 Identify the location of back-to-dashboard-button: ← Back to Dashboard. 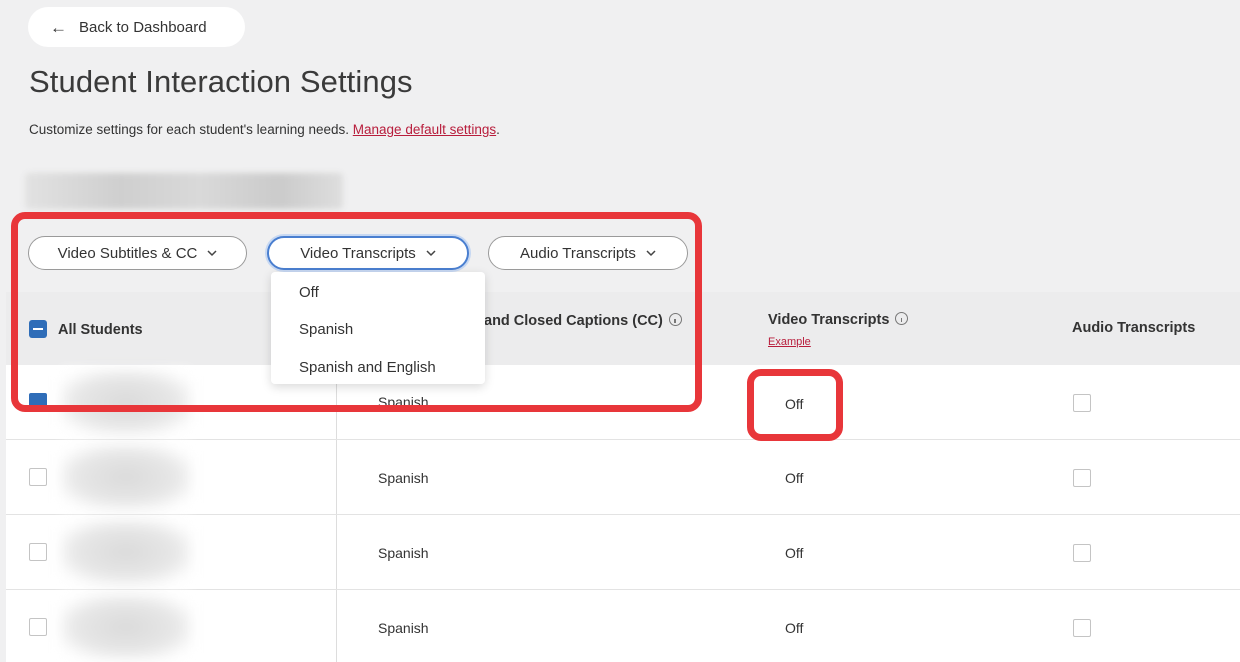
(136, 27).